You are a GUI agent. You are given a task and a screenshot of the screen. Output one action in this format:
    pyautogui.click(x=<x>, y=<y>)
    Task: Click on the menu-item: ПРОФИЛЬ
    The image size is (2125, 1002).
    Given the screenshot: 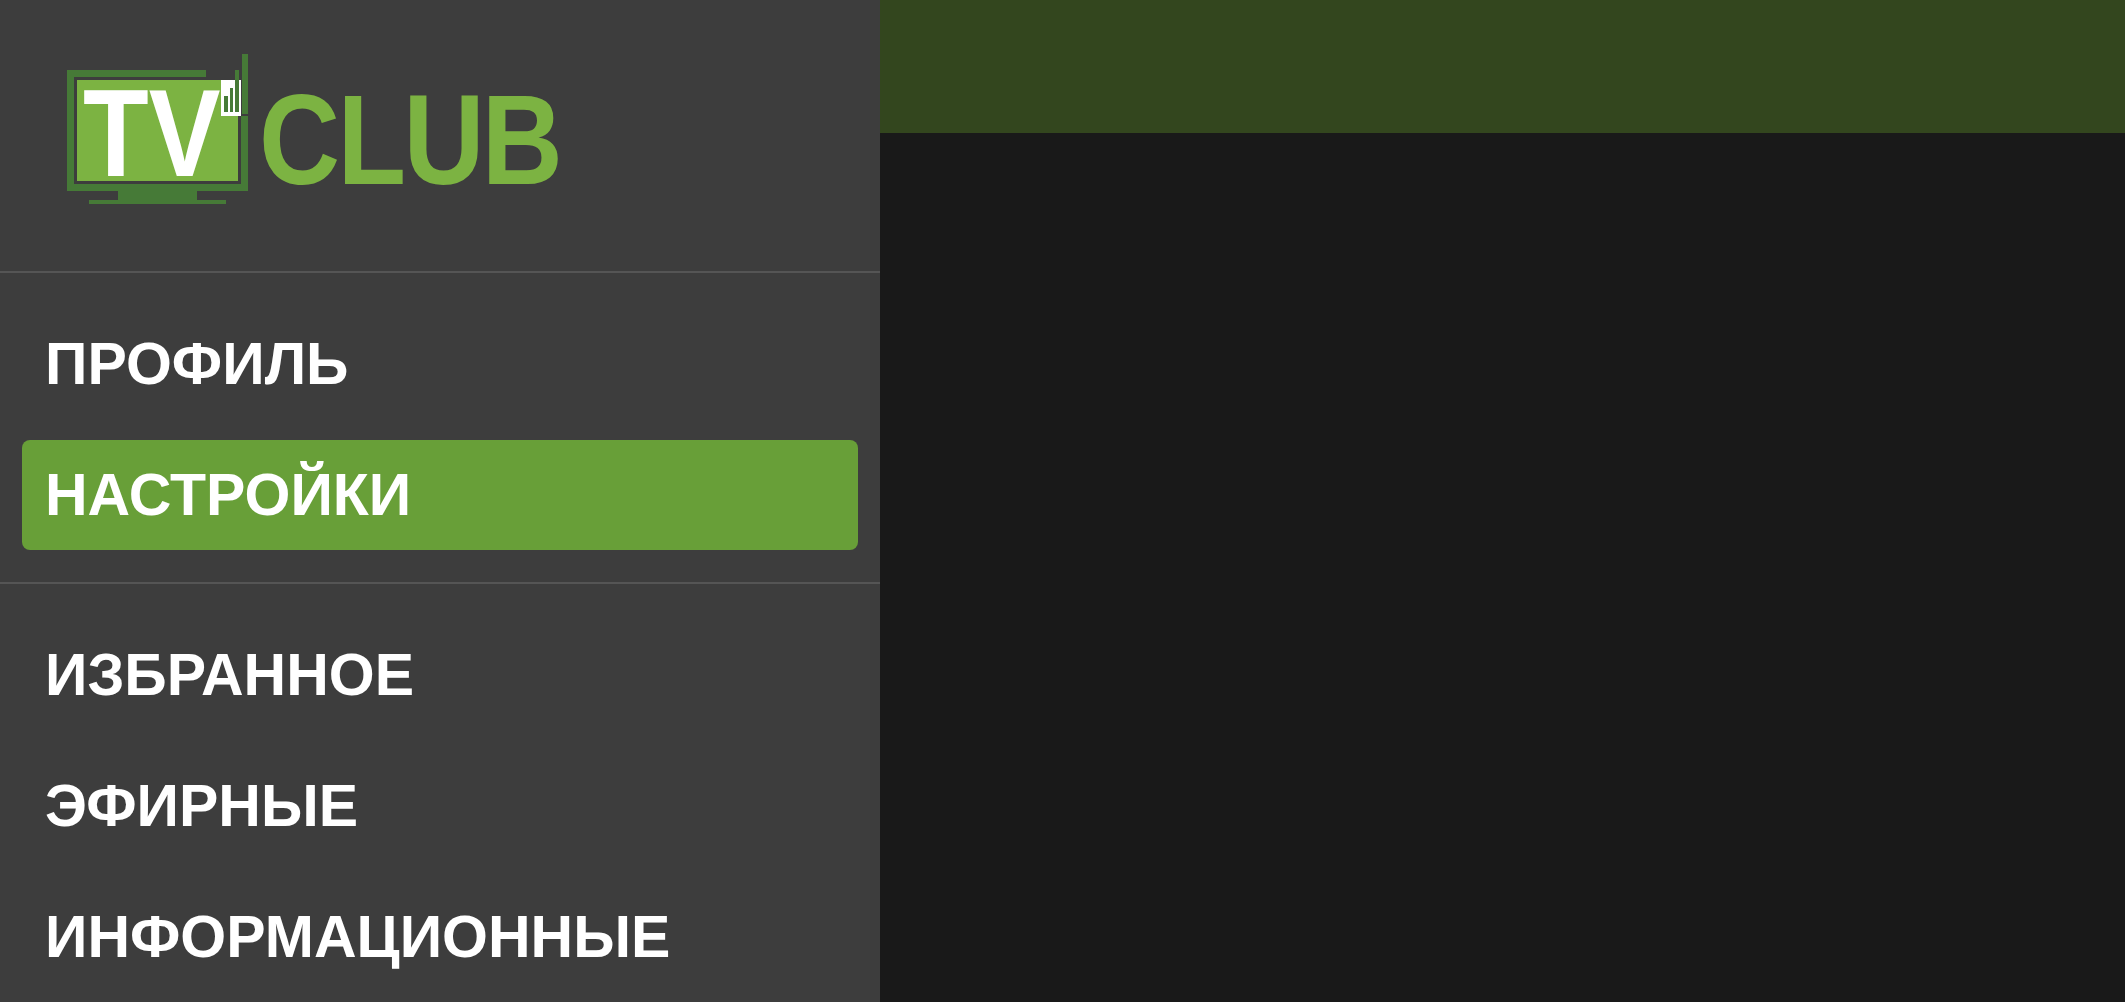 What is the action you would take?
    pyautogui.click(x=440, y=364)
    